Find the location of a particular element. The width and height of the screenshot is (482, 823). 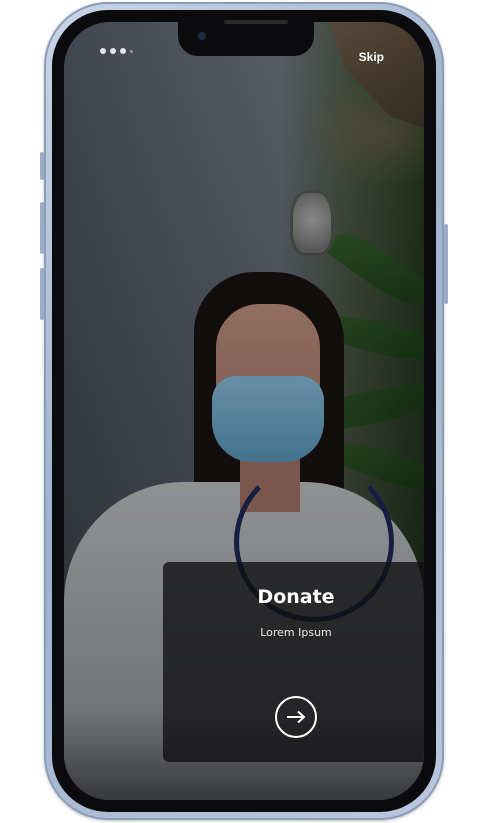

side-button-power is located at coordinates (446, 264).